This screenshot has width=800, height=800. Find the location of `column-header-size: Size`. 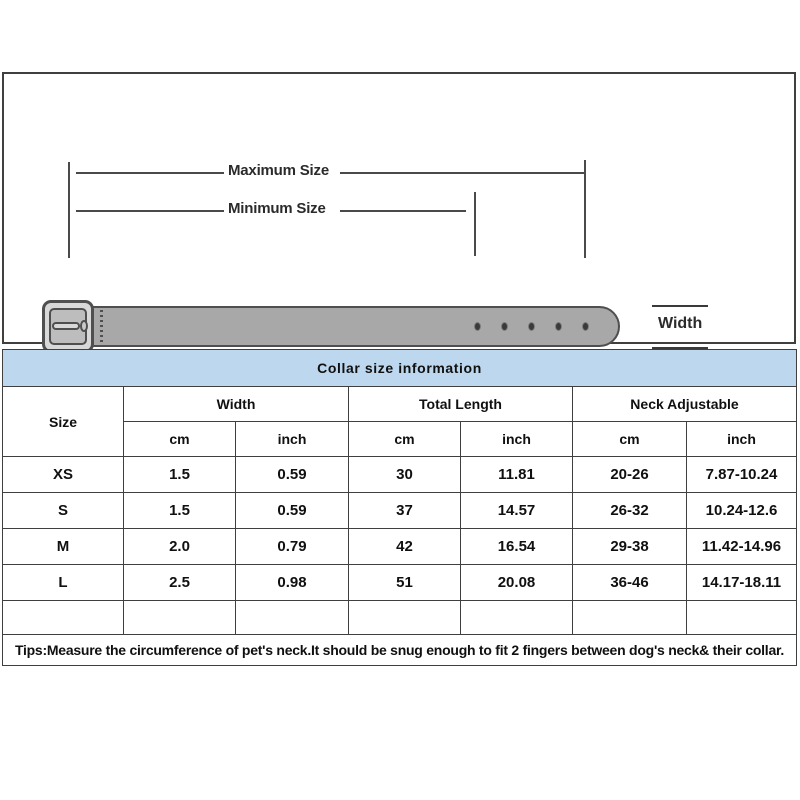

column-header-size: Size is located at coordinates (63, 421).